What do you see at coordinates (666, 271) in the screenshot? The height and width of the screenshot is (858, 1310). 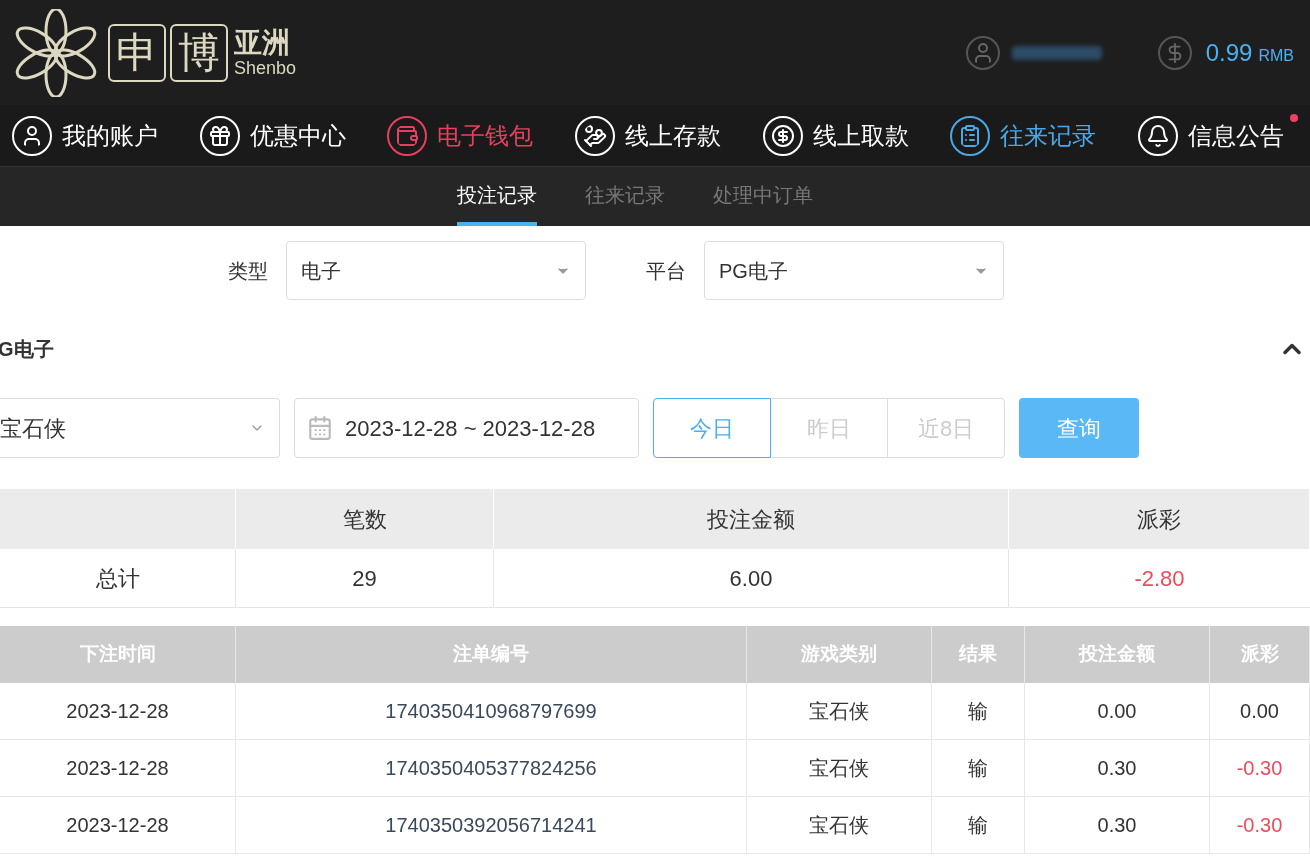 I see `filter-label: 平台` at bounding box center [666, 271].